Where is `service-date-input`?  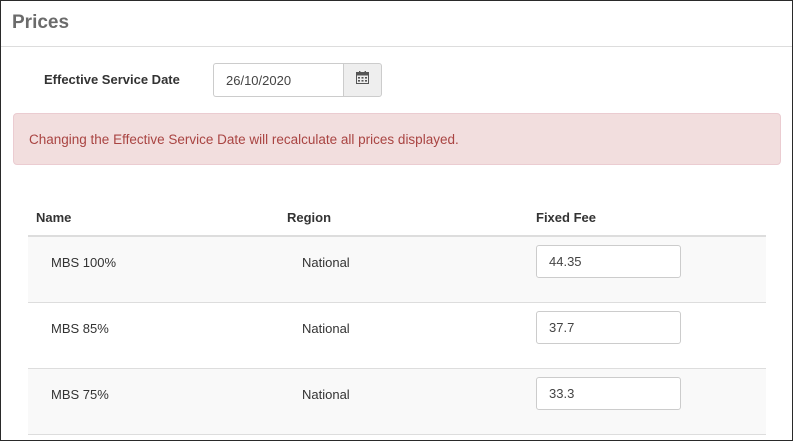 service-date-input is located at coordinates (278, 80).